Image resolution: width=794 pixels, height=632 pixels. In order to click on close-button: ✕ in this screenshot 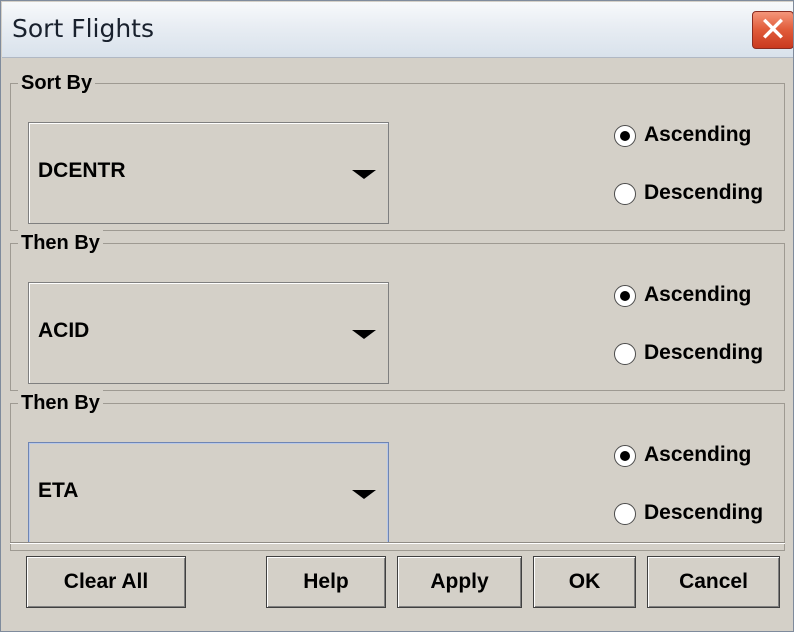, I will do `click(772, 30)`.